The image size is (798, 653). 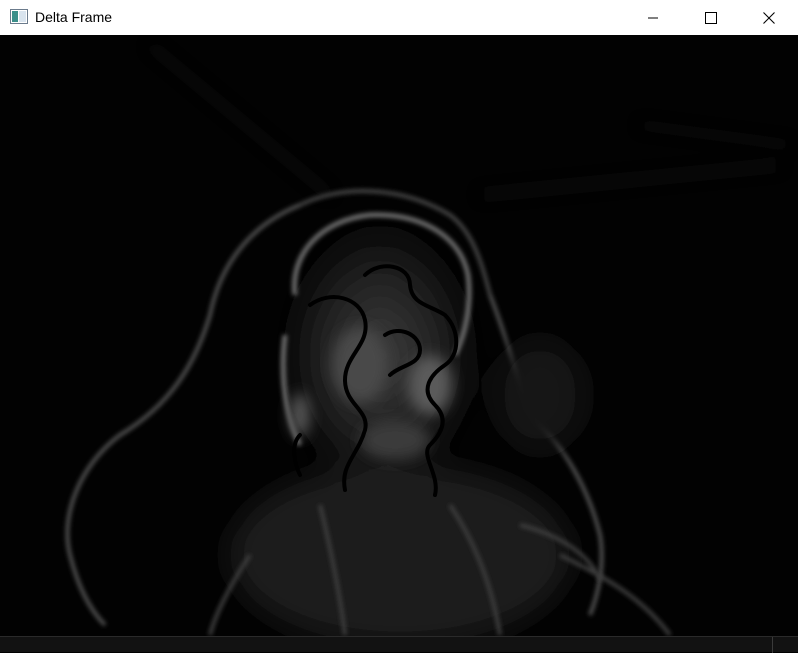 I want to click on close-icon, so click(x=769, y=17).